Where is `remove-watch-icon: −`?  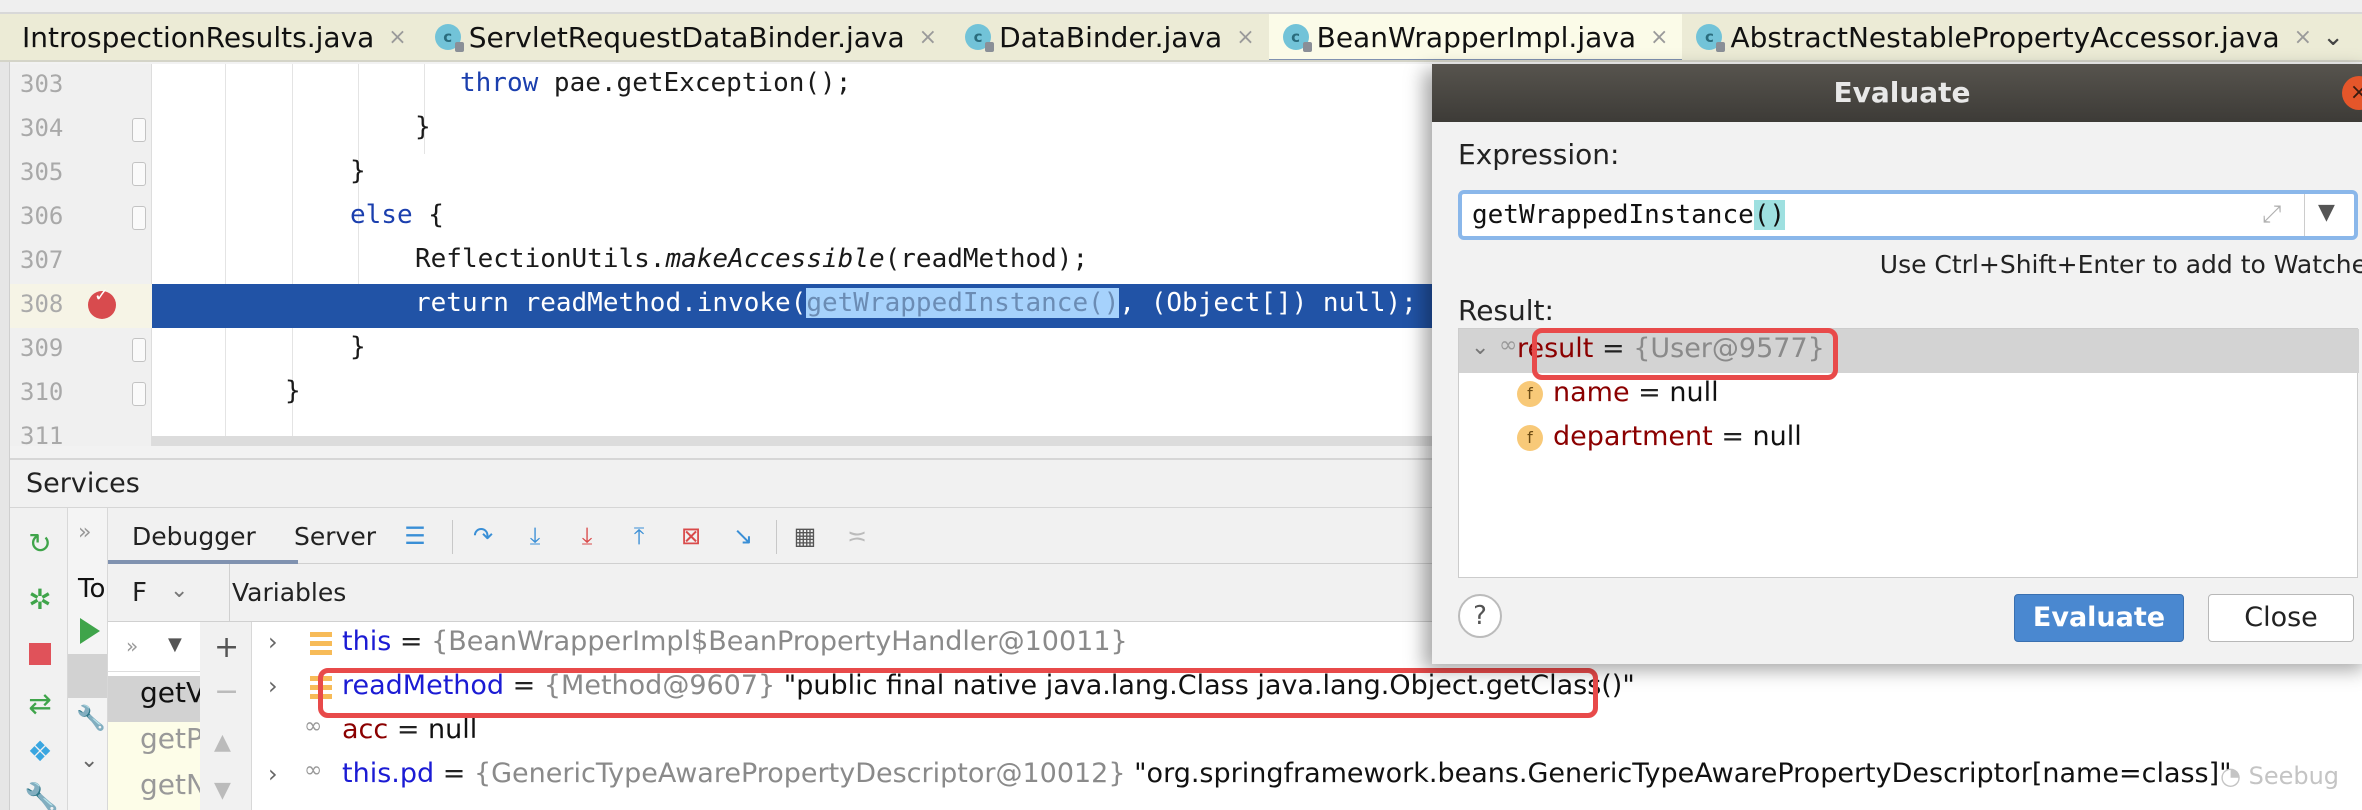 remove-watch-icon: − is located at coordinates (226, 691).